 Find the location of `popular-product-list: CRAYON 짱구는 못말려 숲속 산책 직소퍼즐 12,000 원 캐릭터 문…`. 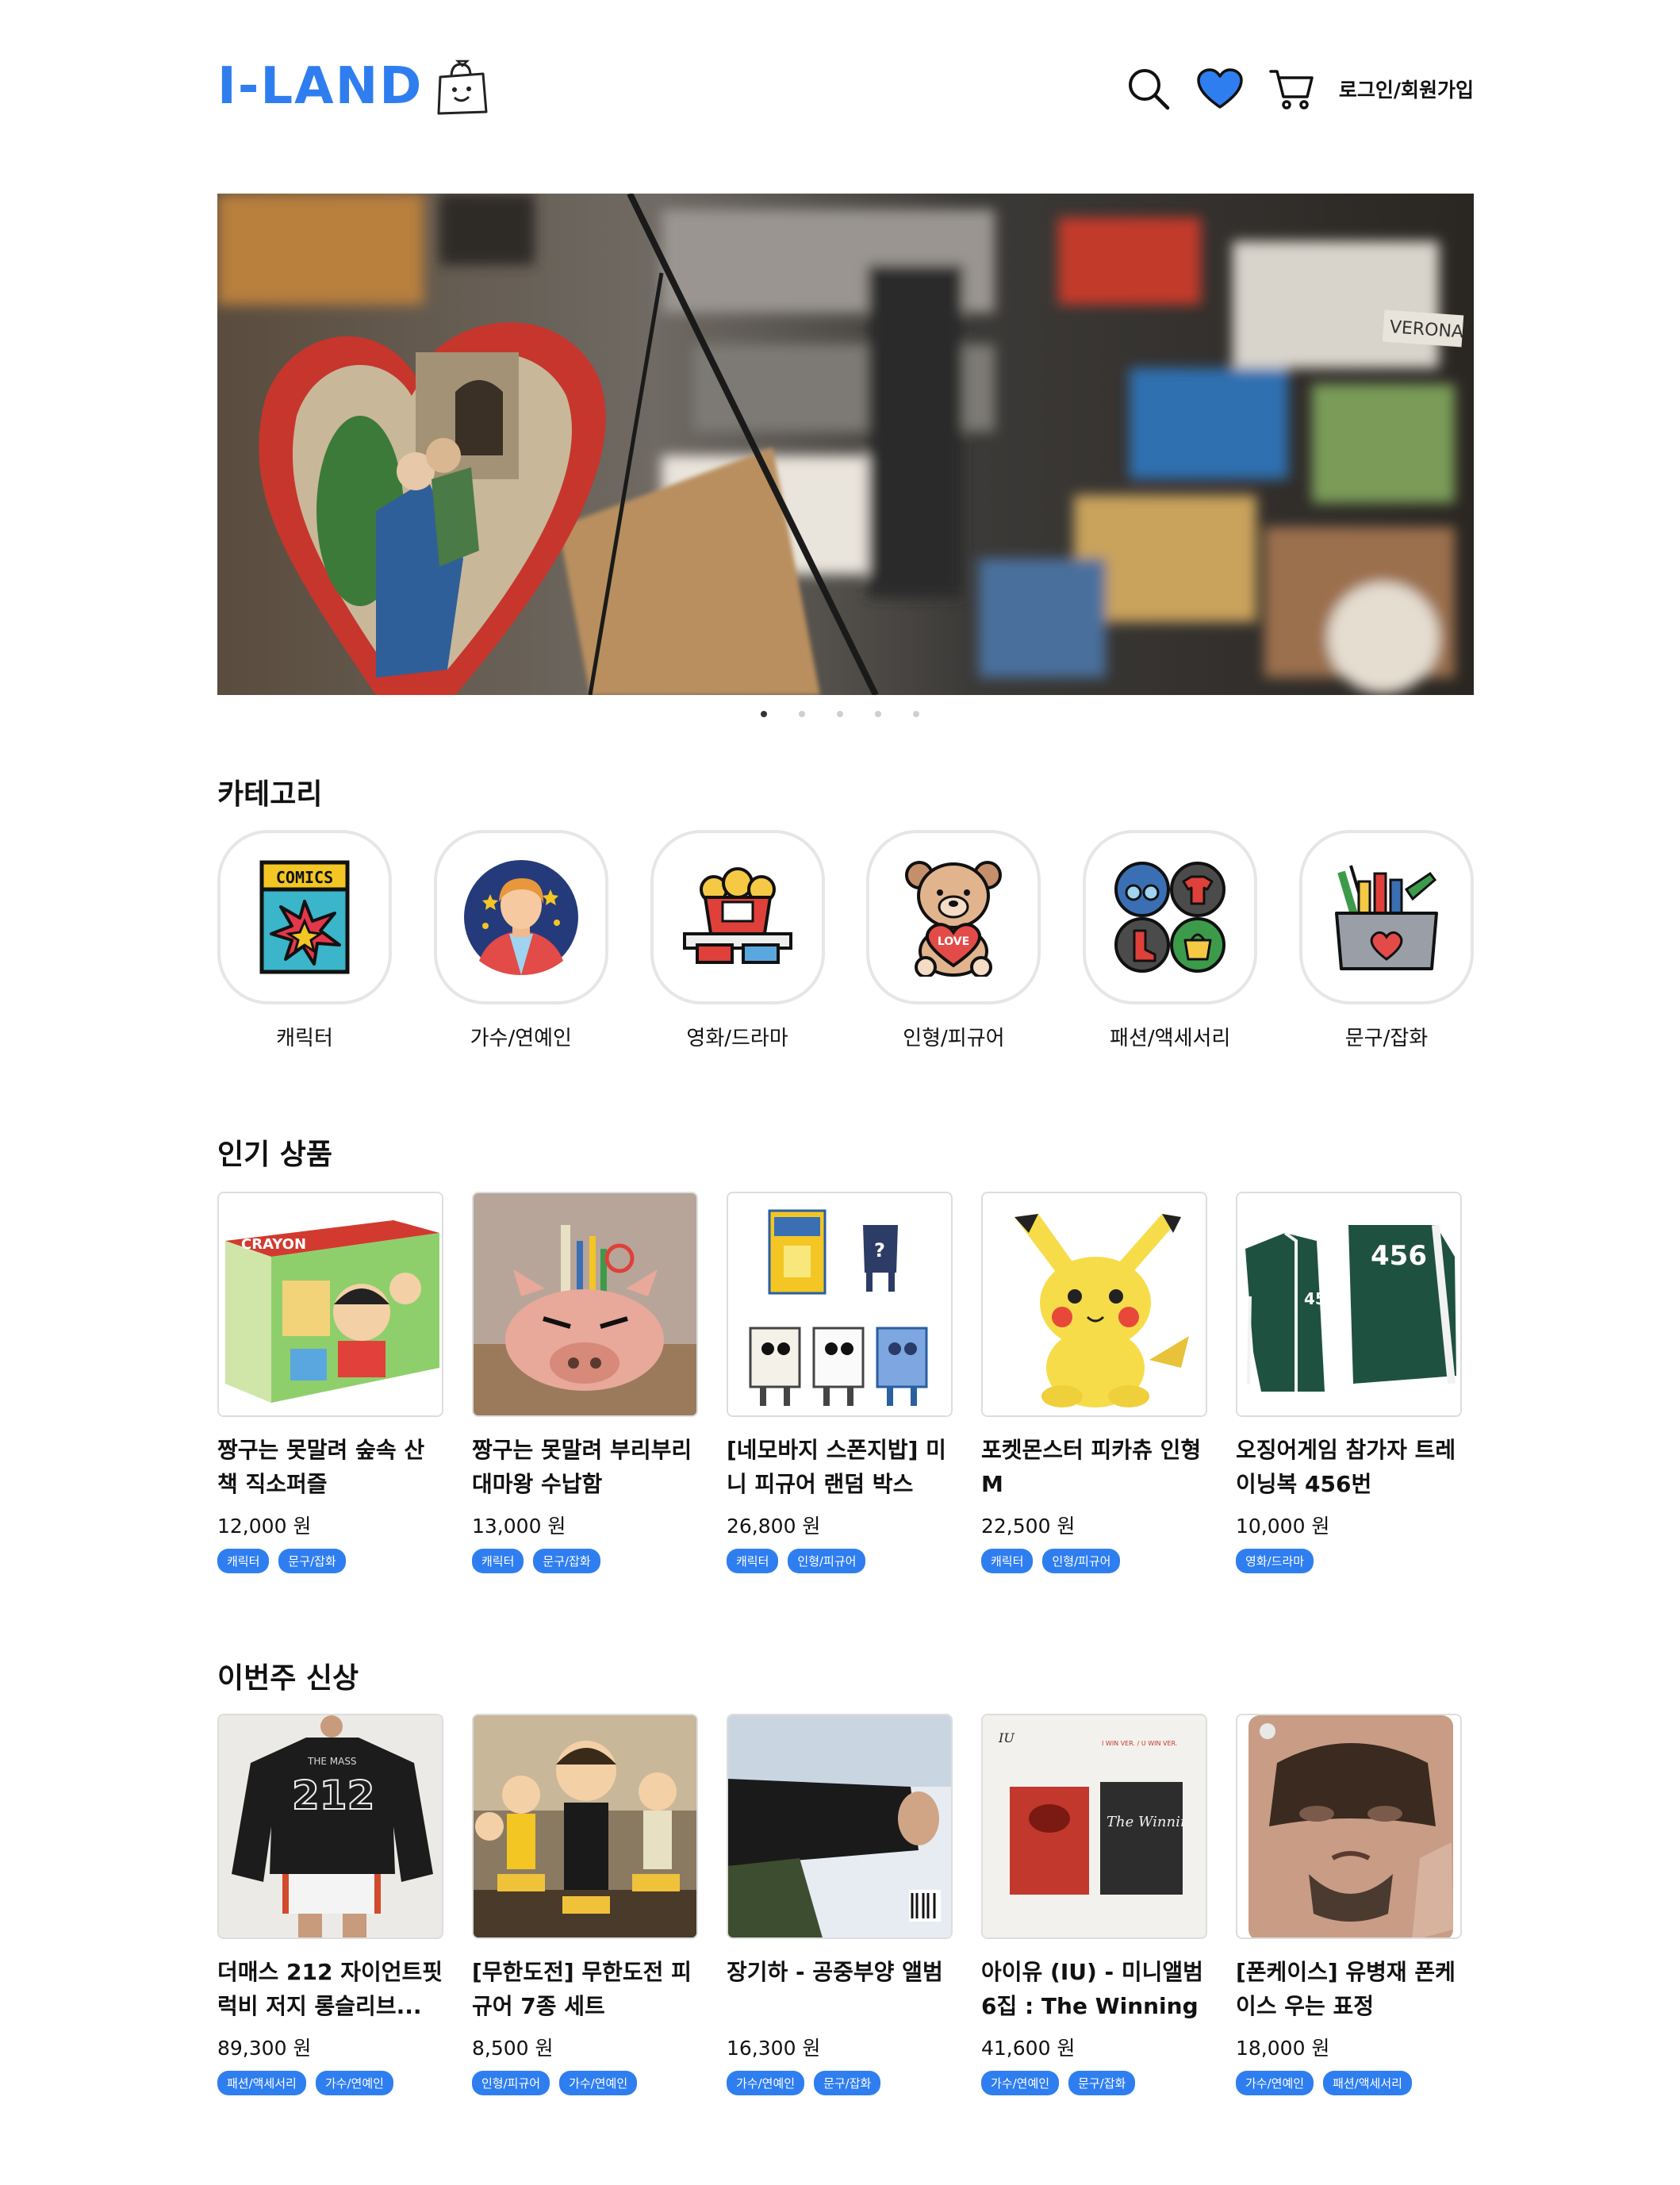

popular-product-list: CRAYON 짱구는 못말려 숲속 산책 직소퍼즐 12,000 원 캐릭터 문… is located at coordinates (845, 1382).